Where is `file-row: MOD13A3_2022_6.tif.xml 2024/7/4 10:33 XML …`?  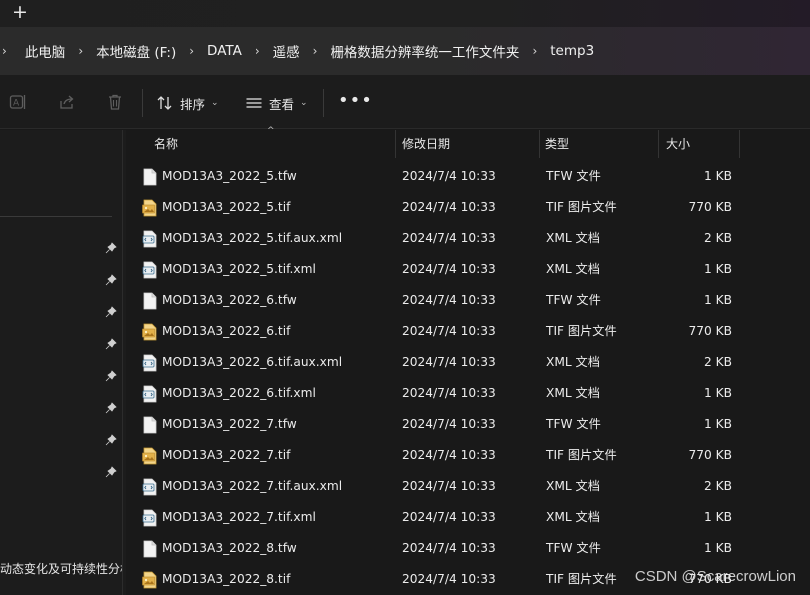 file-row: MOD13A3_2022_6.tif.xml 2024/7/4 10:33 XML … is located at coordinates (468, 393).